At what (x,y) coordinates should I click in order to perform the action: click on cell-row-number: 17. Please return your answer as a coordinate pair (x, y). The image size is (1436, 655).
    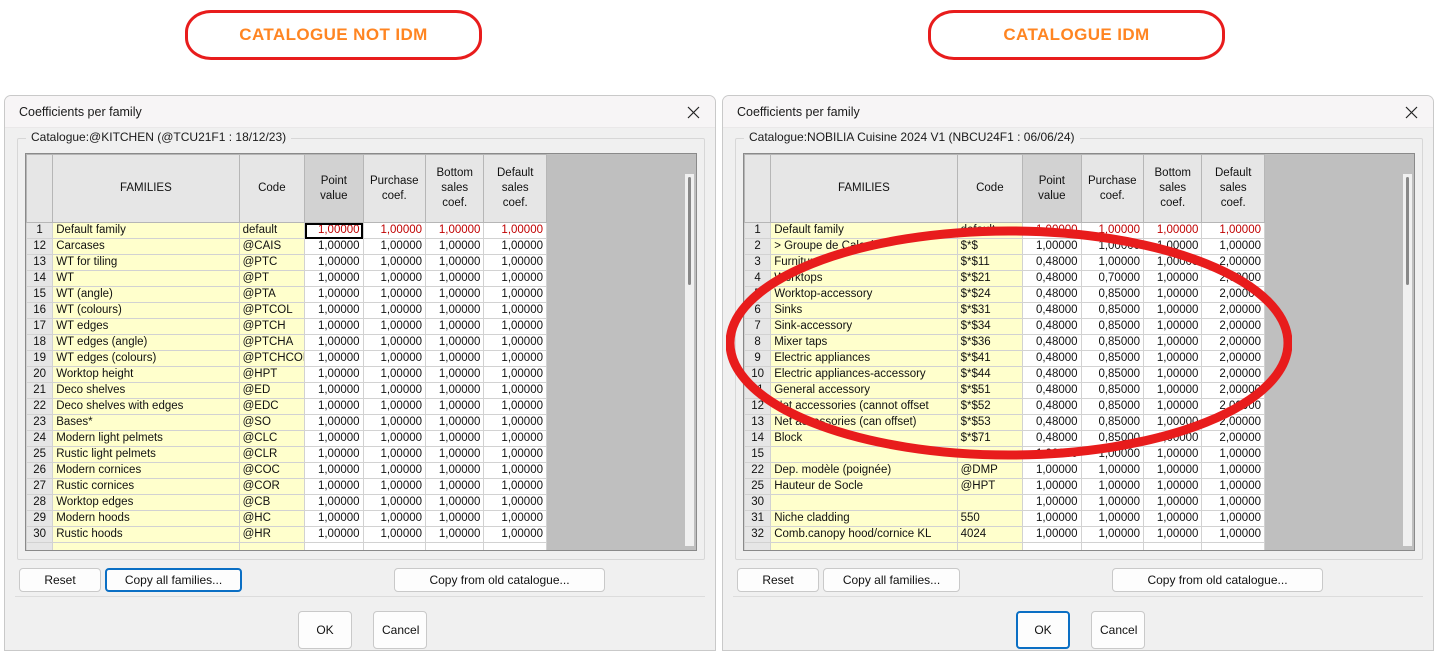
    Looking at the image, I should click on (40, 326).